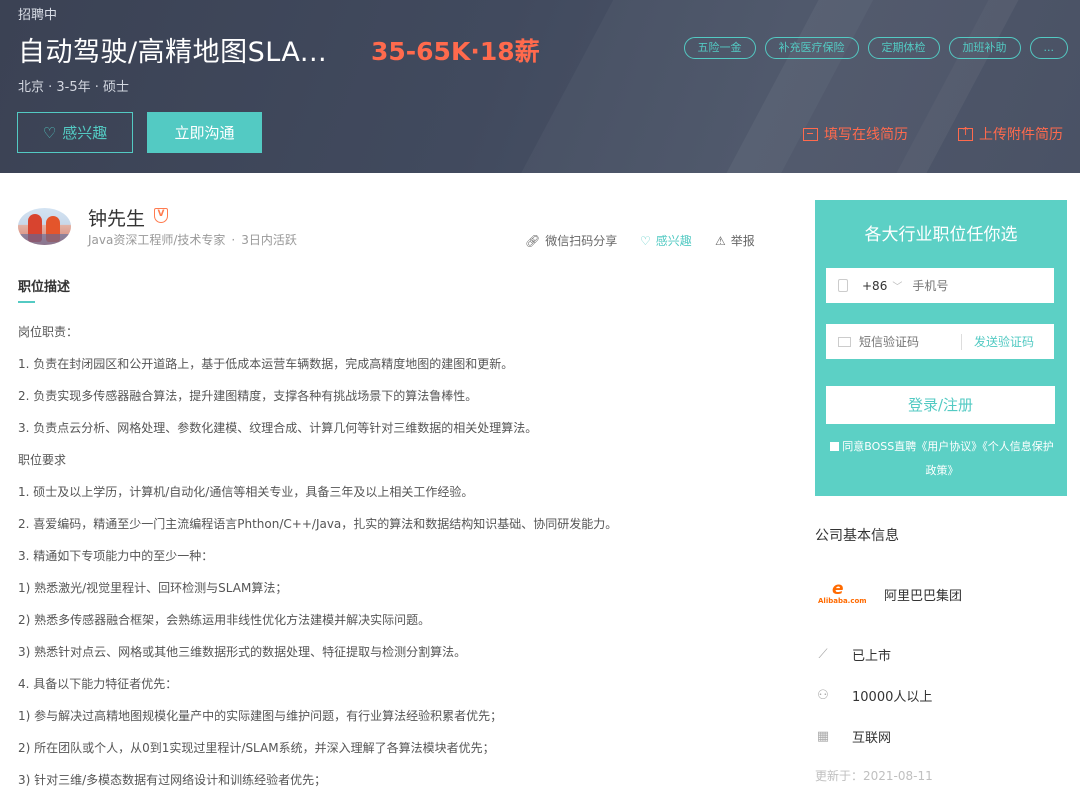  I want to click on country-code-select: +86, so click(874, 286).